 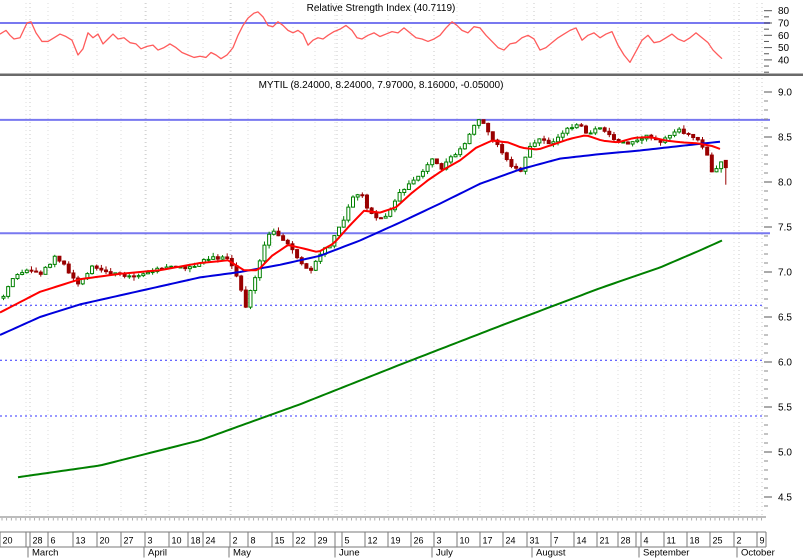 I want to click on month-label: September, so click(x=666, y=553).